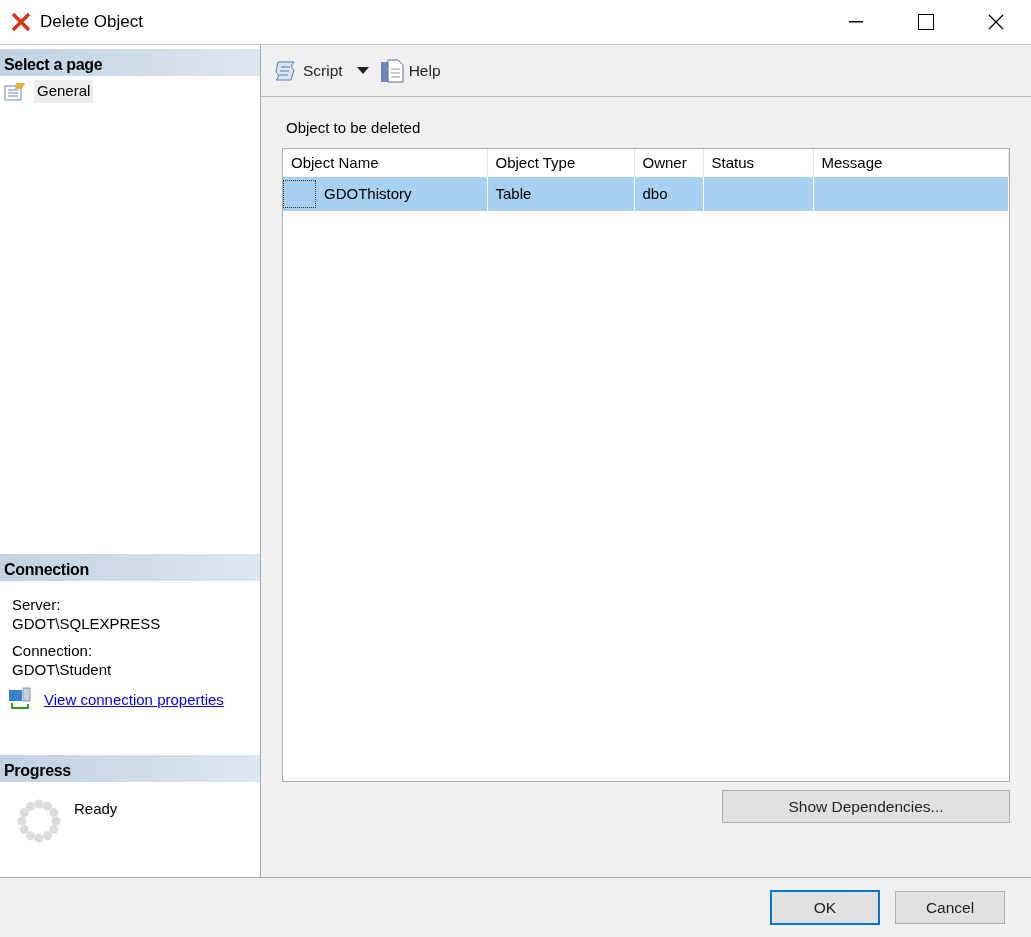 This screenshot has height=937, width=1031. Describe the element at coordinates (655, 193) in the screenshot. I see `table-cell: dbo` at that location.